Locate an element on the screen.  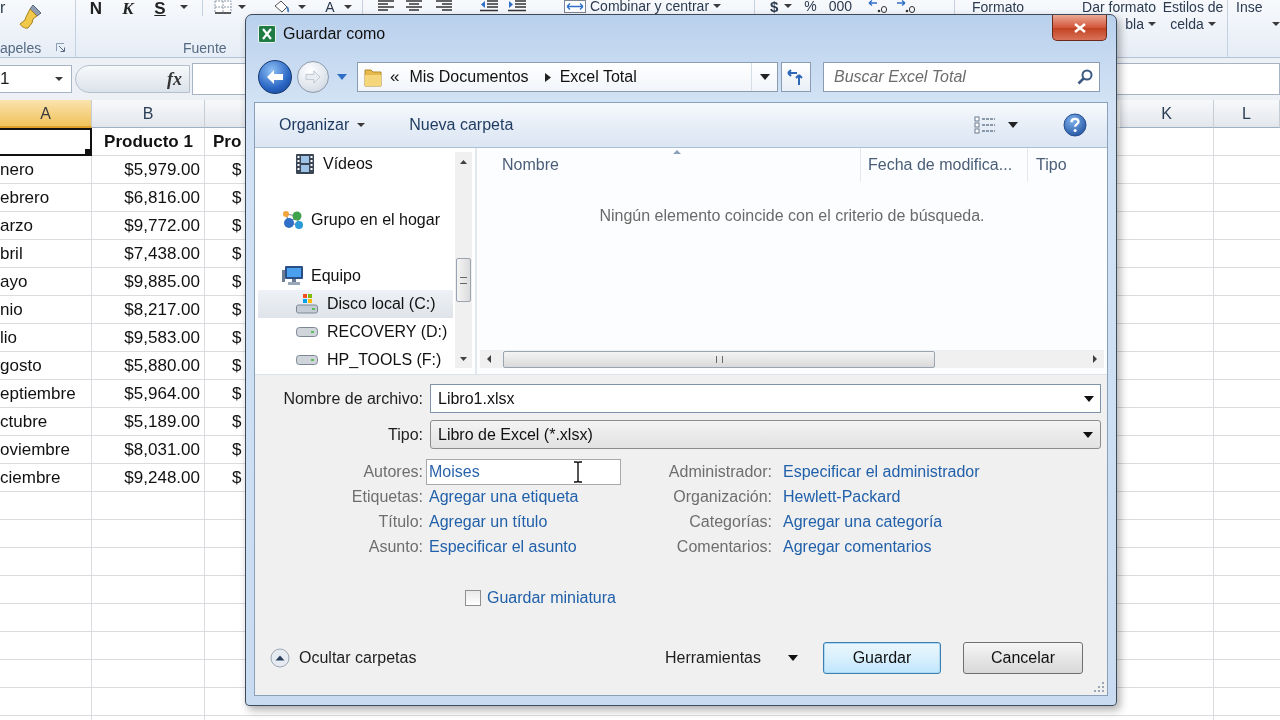
arrow-right-icon is located at coordinates (313, 77).